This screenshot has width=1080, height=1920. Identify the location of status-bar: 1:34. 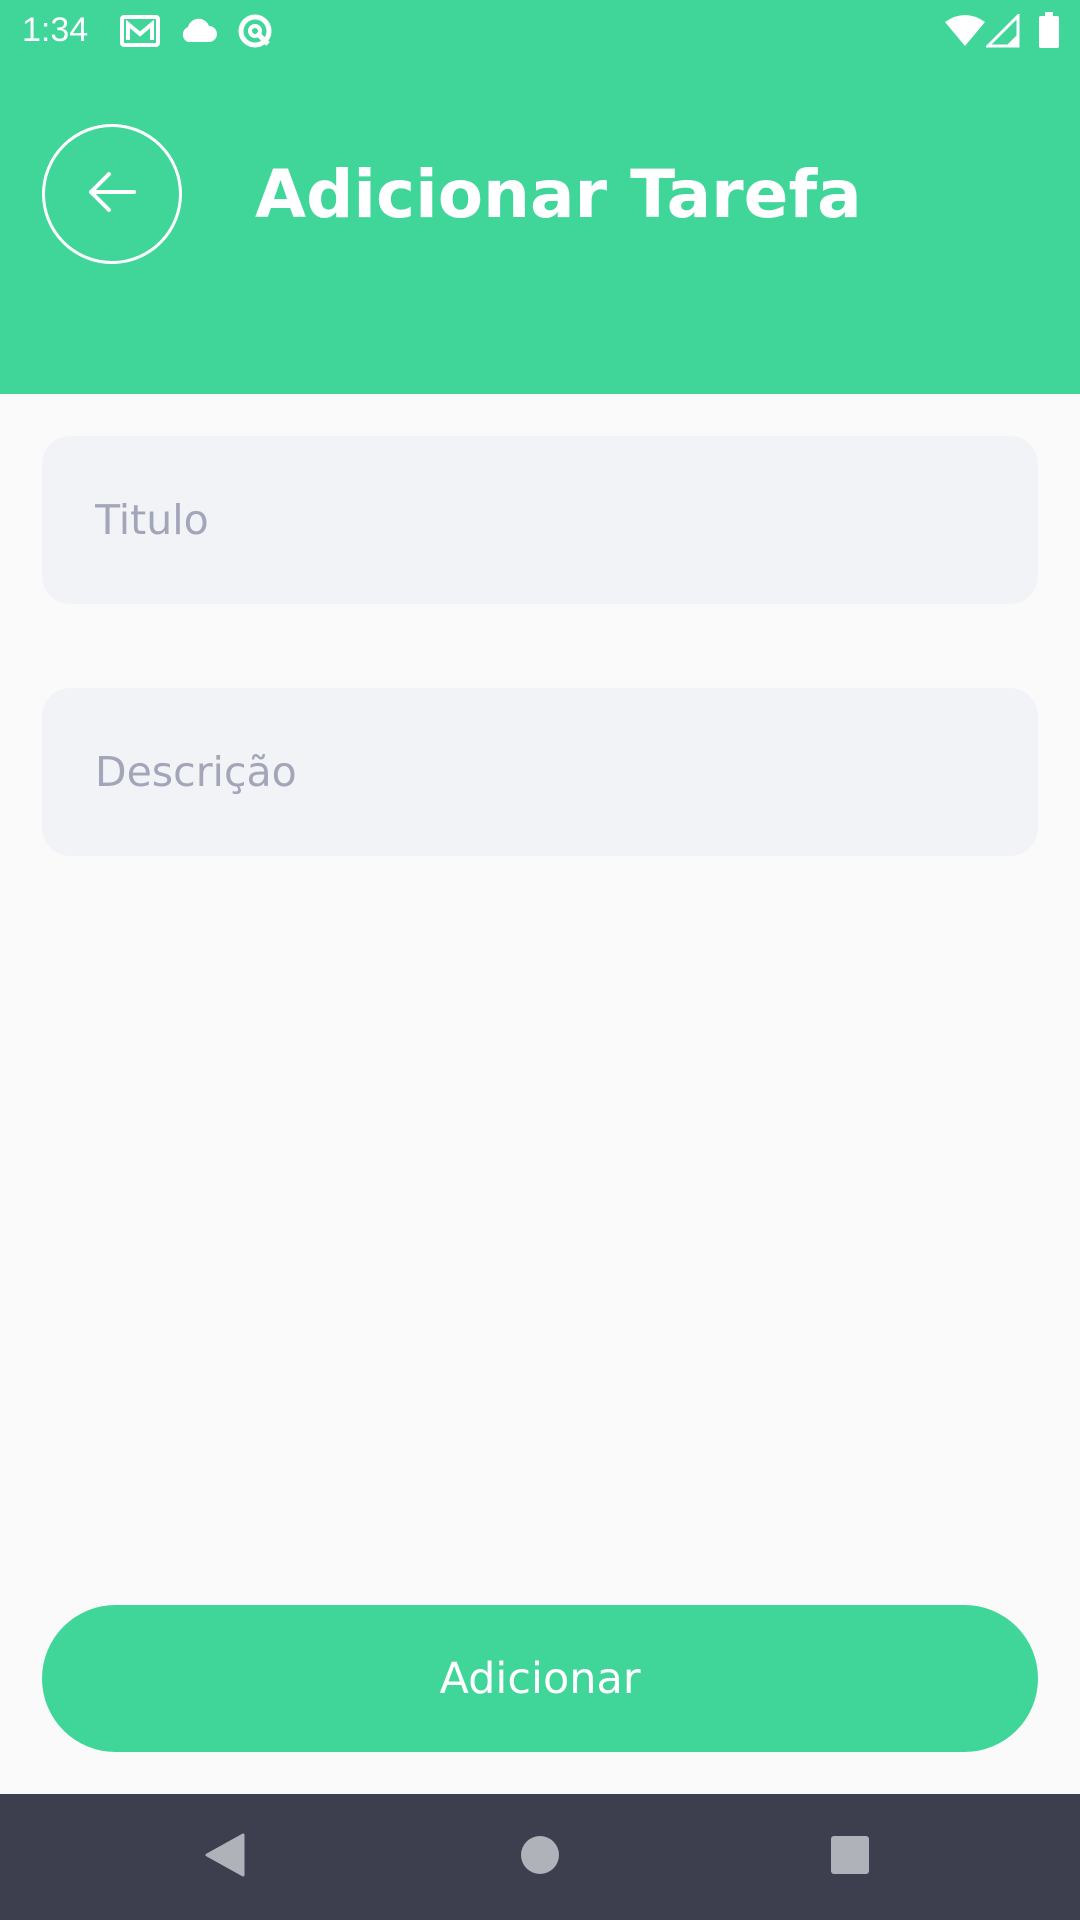
(540, 32).